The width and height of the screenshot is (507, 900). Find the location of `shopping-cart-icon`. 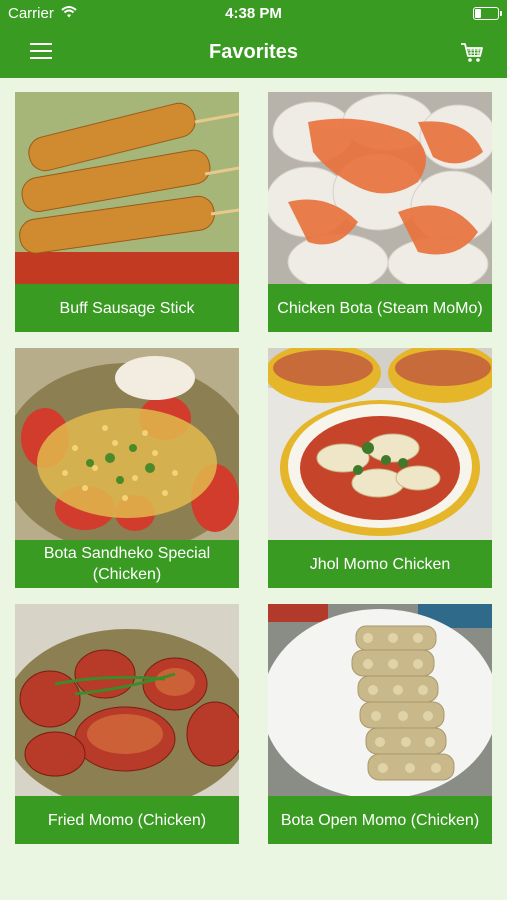

shopping-cart-icon is located at coordinates (472, 52).